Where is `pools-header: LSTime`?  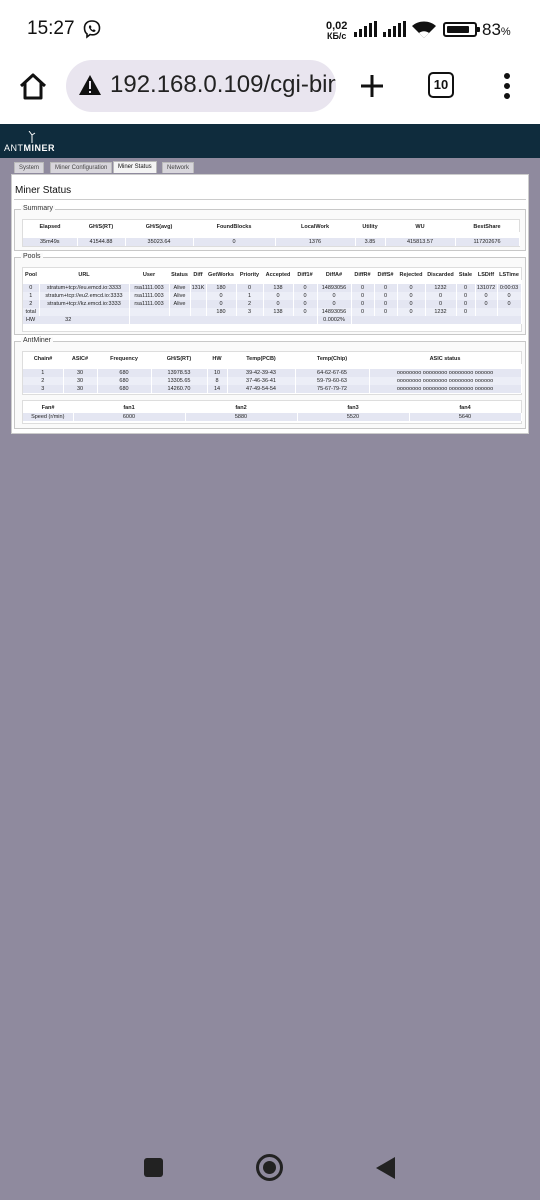 pools-header: LSTime is located at coordinates (509, 275).